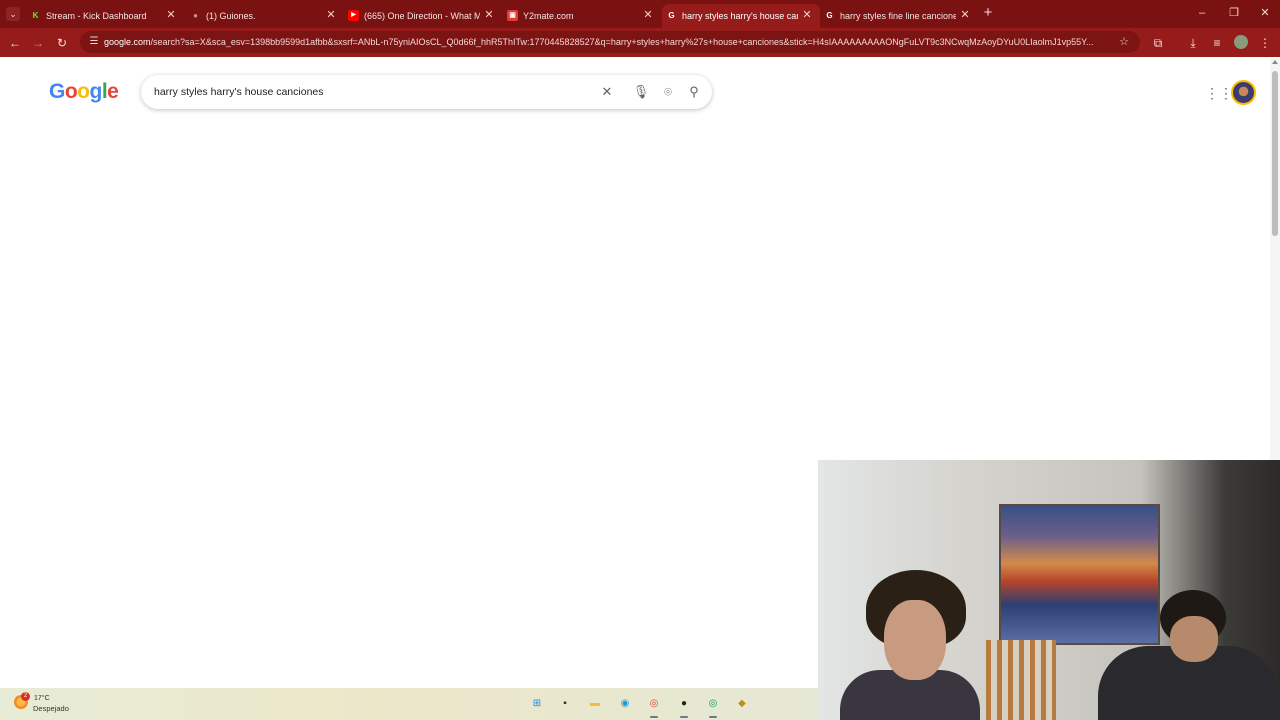 The width and height of the screenshot is (1280, 720). Describe the element at coordinates (742, 704) in the screenshot. I see `app-icon: ◆` at that location.